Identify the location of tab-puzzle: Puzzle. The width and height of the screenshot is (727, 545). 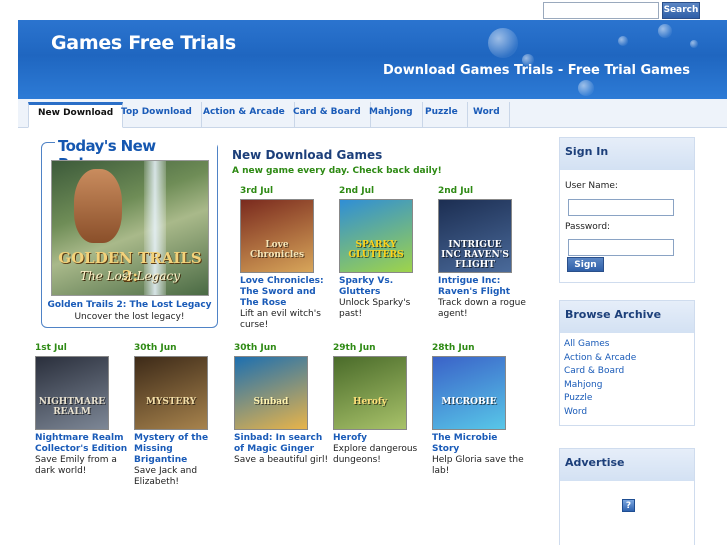
(442, 115).